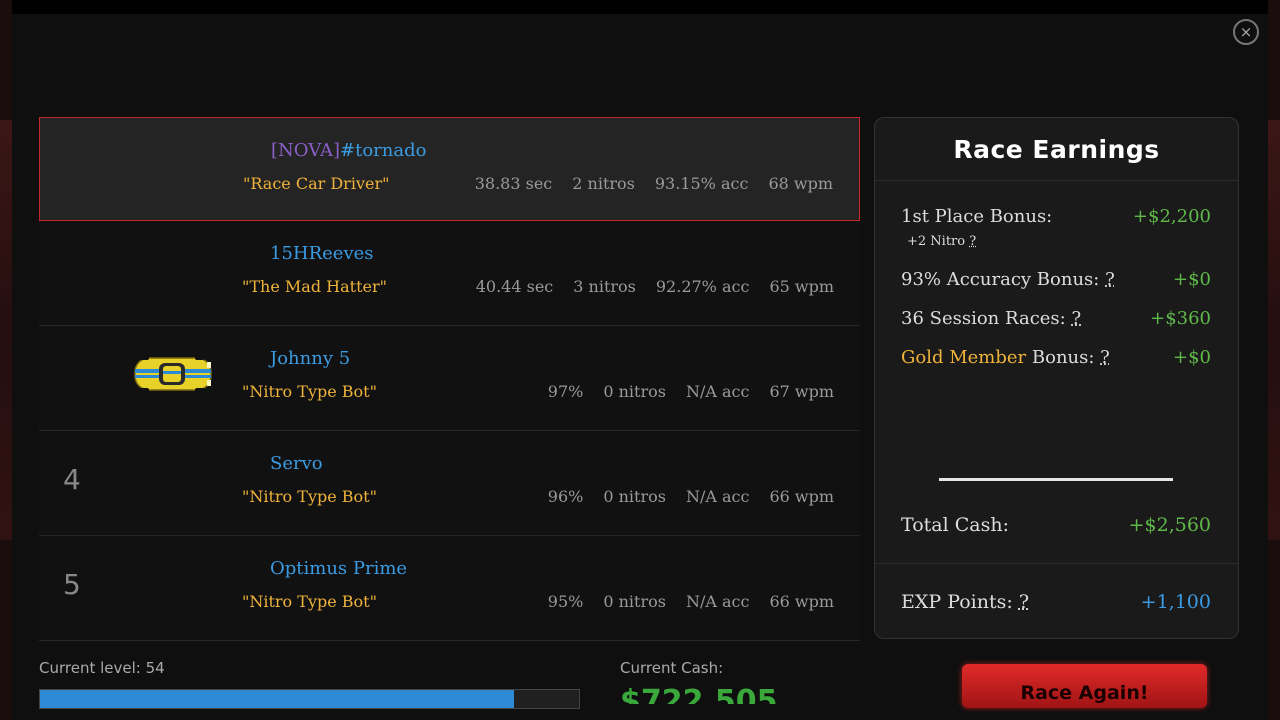 This screenshot has height=720, width=1280. I want to click on yellow-car-icon, so click(173, 374).